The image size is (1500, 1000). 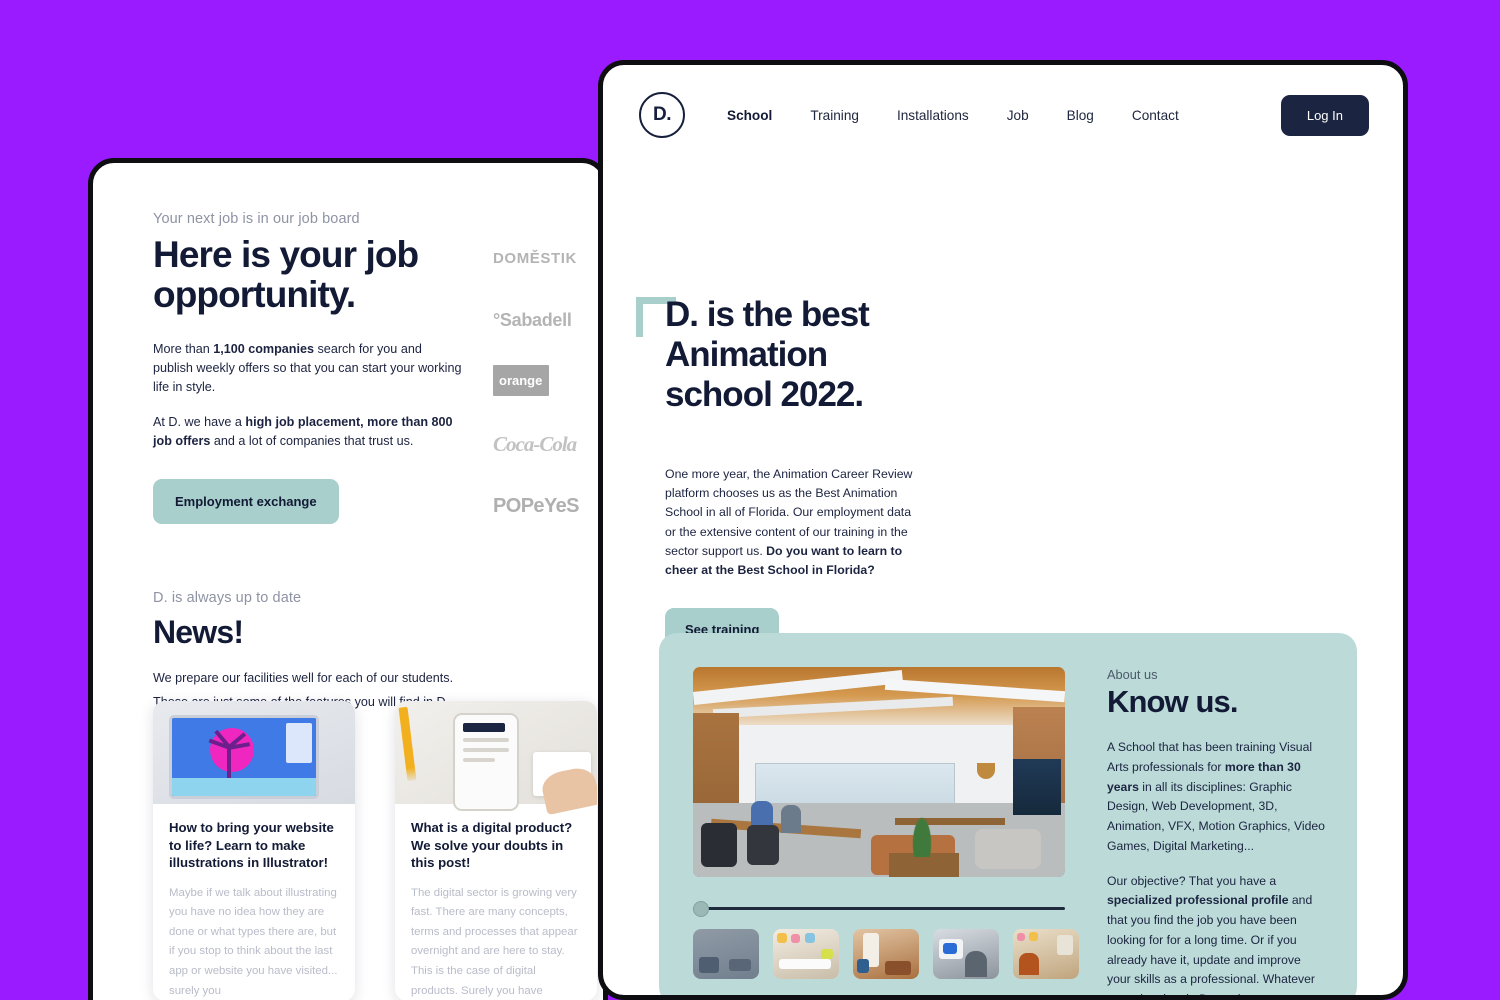 What do you see at coordinates (535, 258) in the screenshot?
I see `logo-domestika-text: DOMĚSTIK` at bounding box center [535, 258].